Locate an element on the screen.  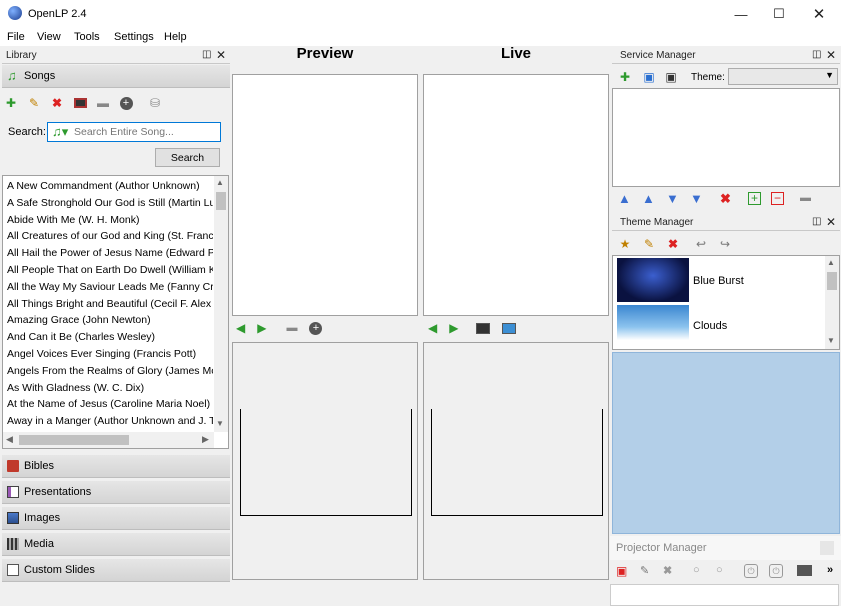
float-icon is located at coordinates (827, 548).